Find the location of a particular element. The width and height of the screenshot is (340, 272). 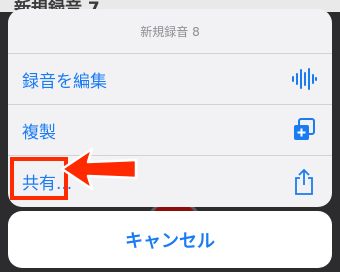

duplicate-icon is located at coordinates (304, 130).